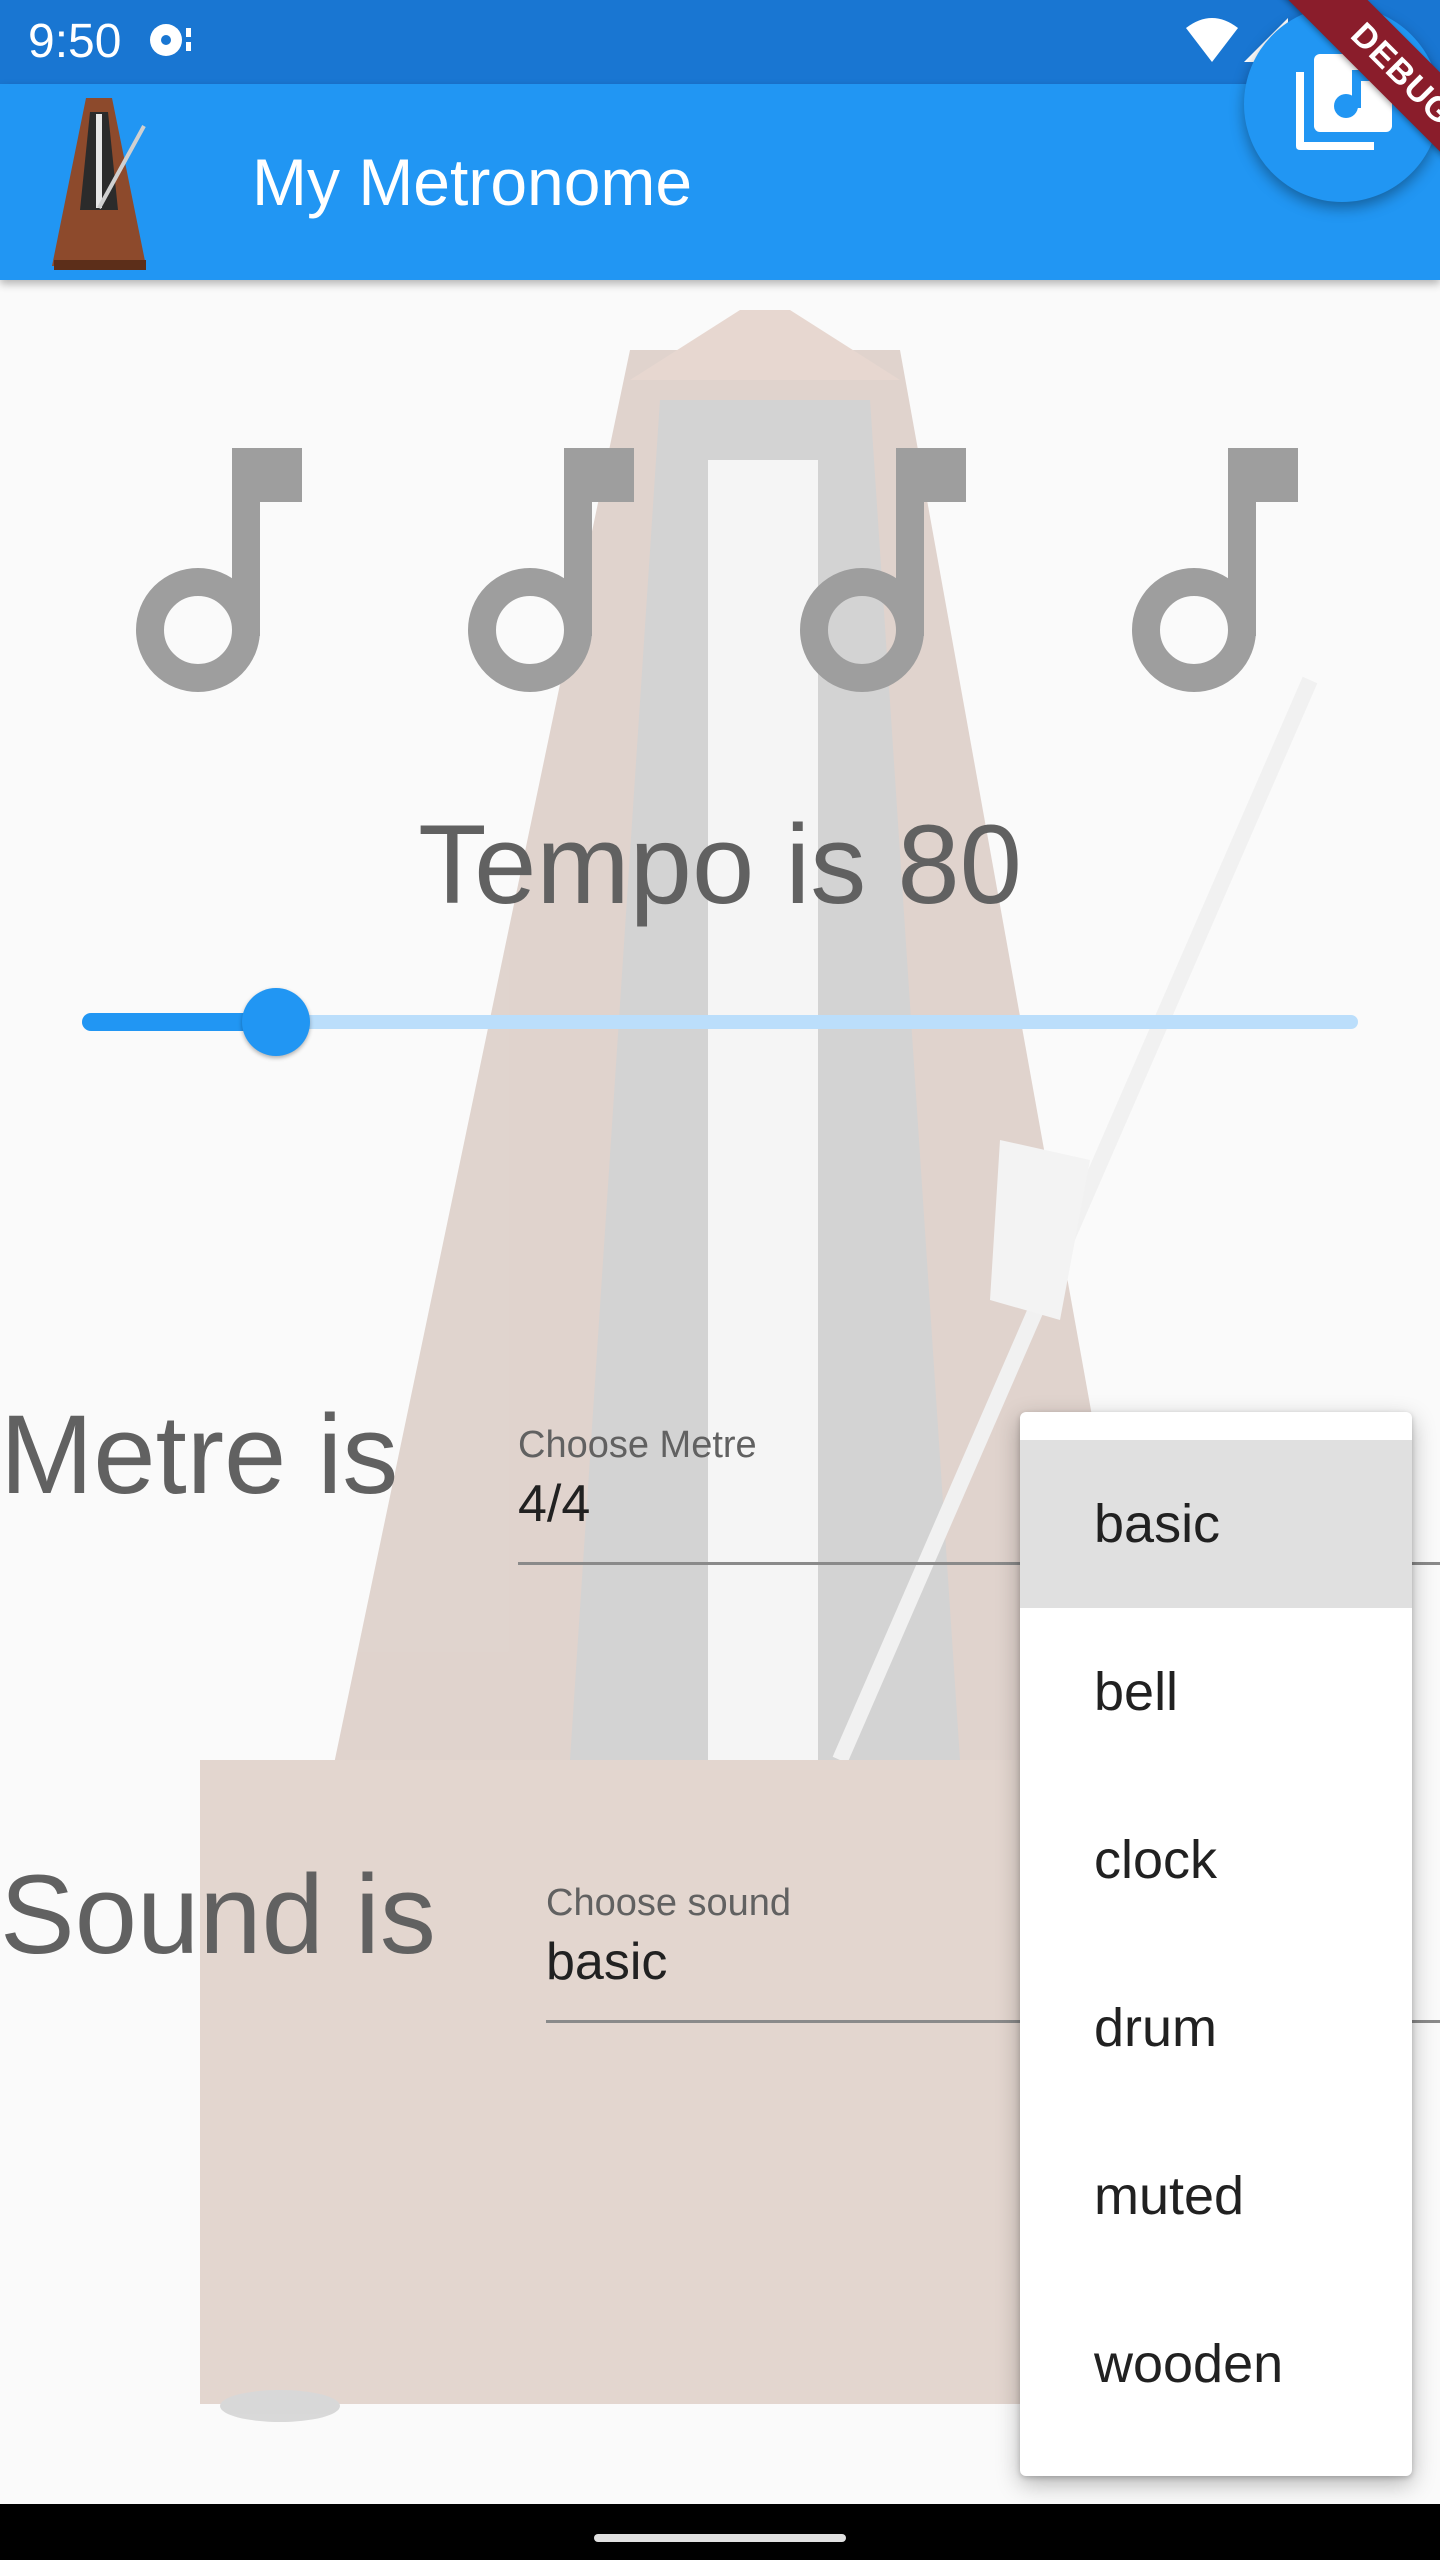 Image resolution: width=1440 pixels, height=2560 pixels. I want to click on app-bar: My Metronome, so click(720, 182).